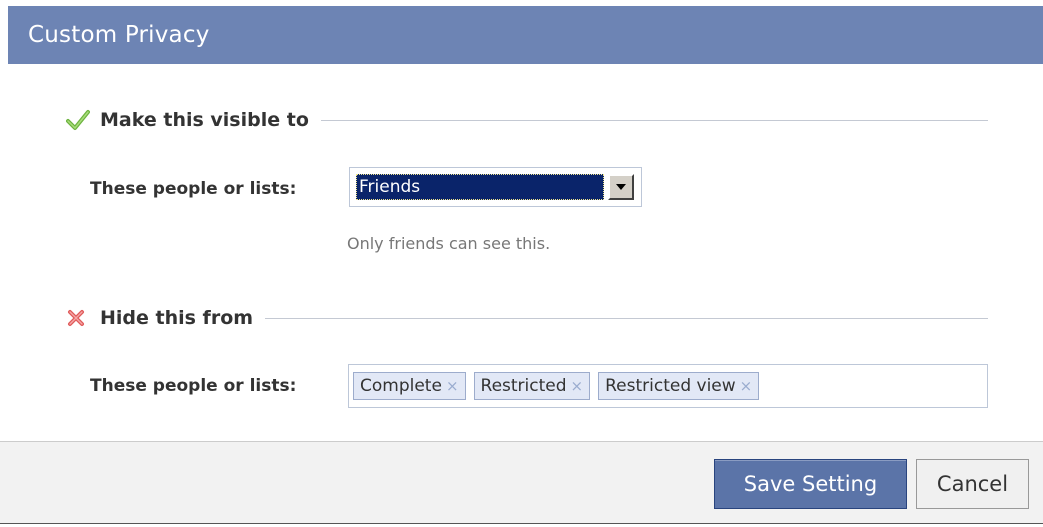 This screenshot has height=527, width=1043. What do you see at coordinates (83, 120) in the screenshot?
I see `check-icon` at bounding box center [83, 120].